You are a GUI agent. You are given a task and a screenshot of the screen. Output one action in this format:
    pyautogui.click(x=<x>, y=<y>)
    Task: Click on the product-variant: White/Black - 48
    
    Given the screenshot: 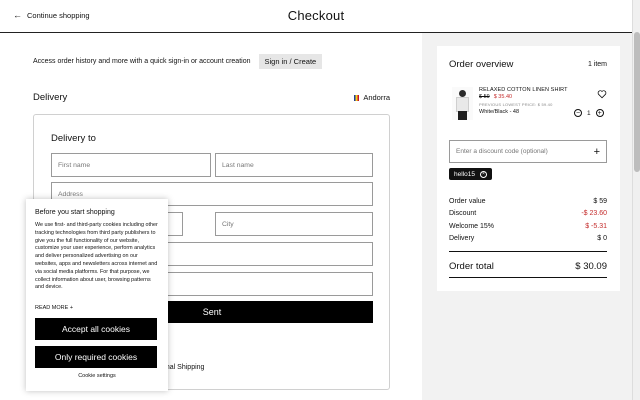 What is the action you would take?
    pyautogui.click(x=499, y=112)
    